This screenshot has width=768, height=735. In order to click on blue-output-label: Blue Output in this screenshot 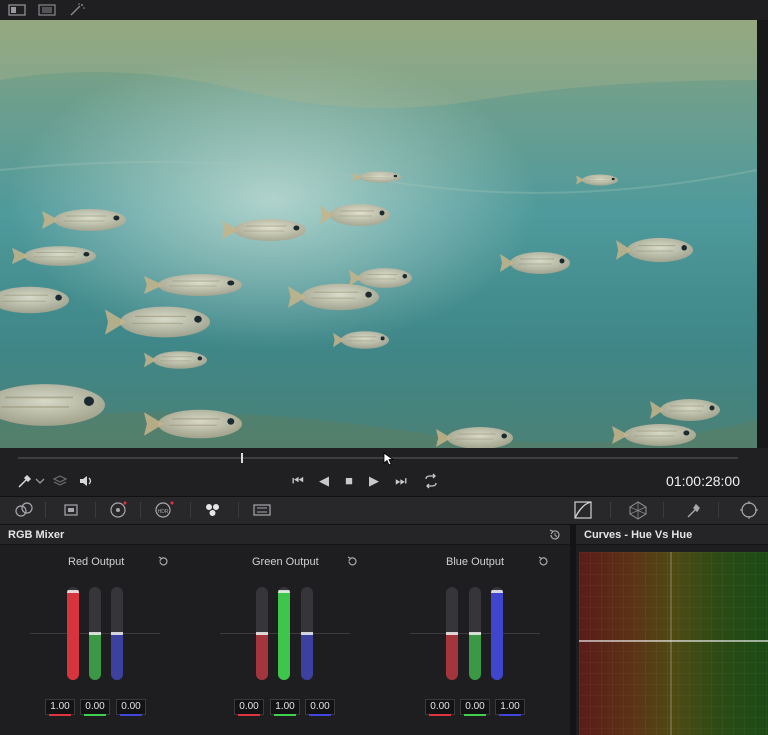, I will do `click(475, 562)`.